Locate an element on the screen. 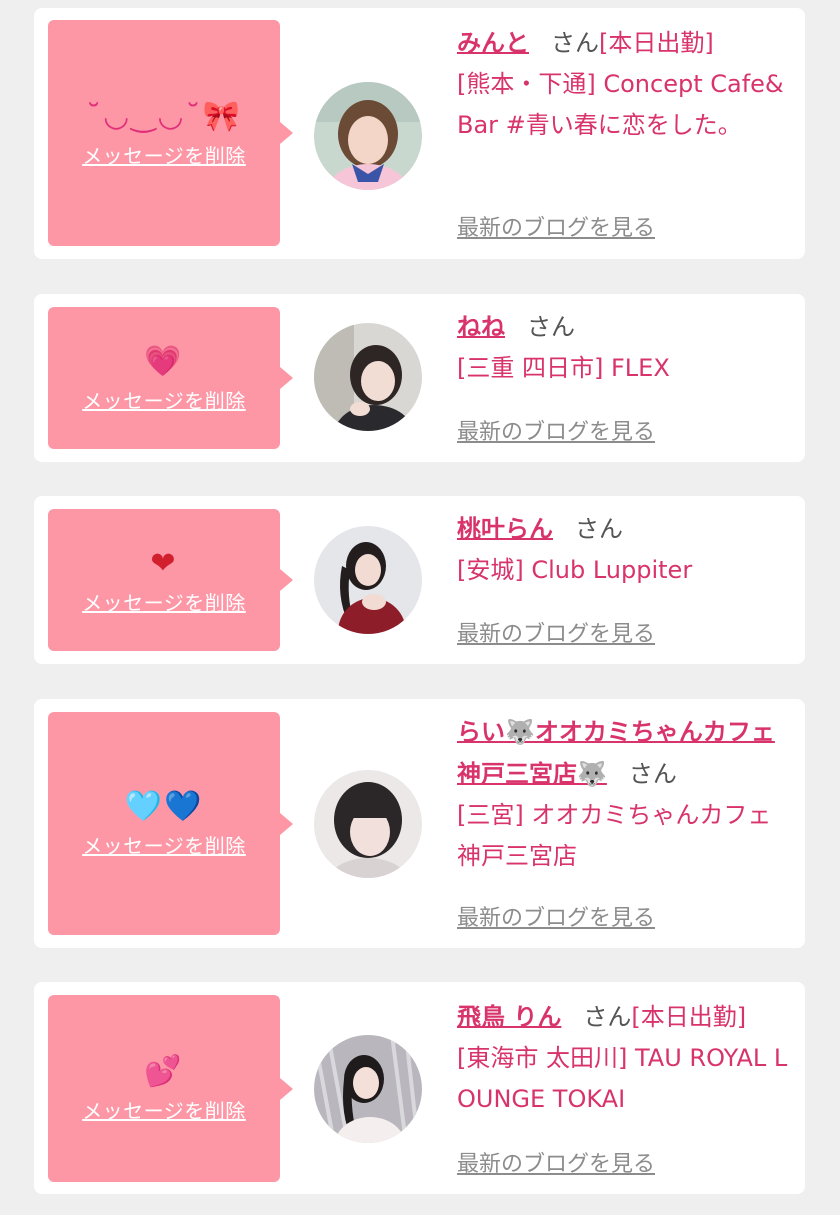 This screenshot has width=840, height=1215. shop-info: [安城] Club Luppiter is located at coordinates (575, 570).